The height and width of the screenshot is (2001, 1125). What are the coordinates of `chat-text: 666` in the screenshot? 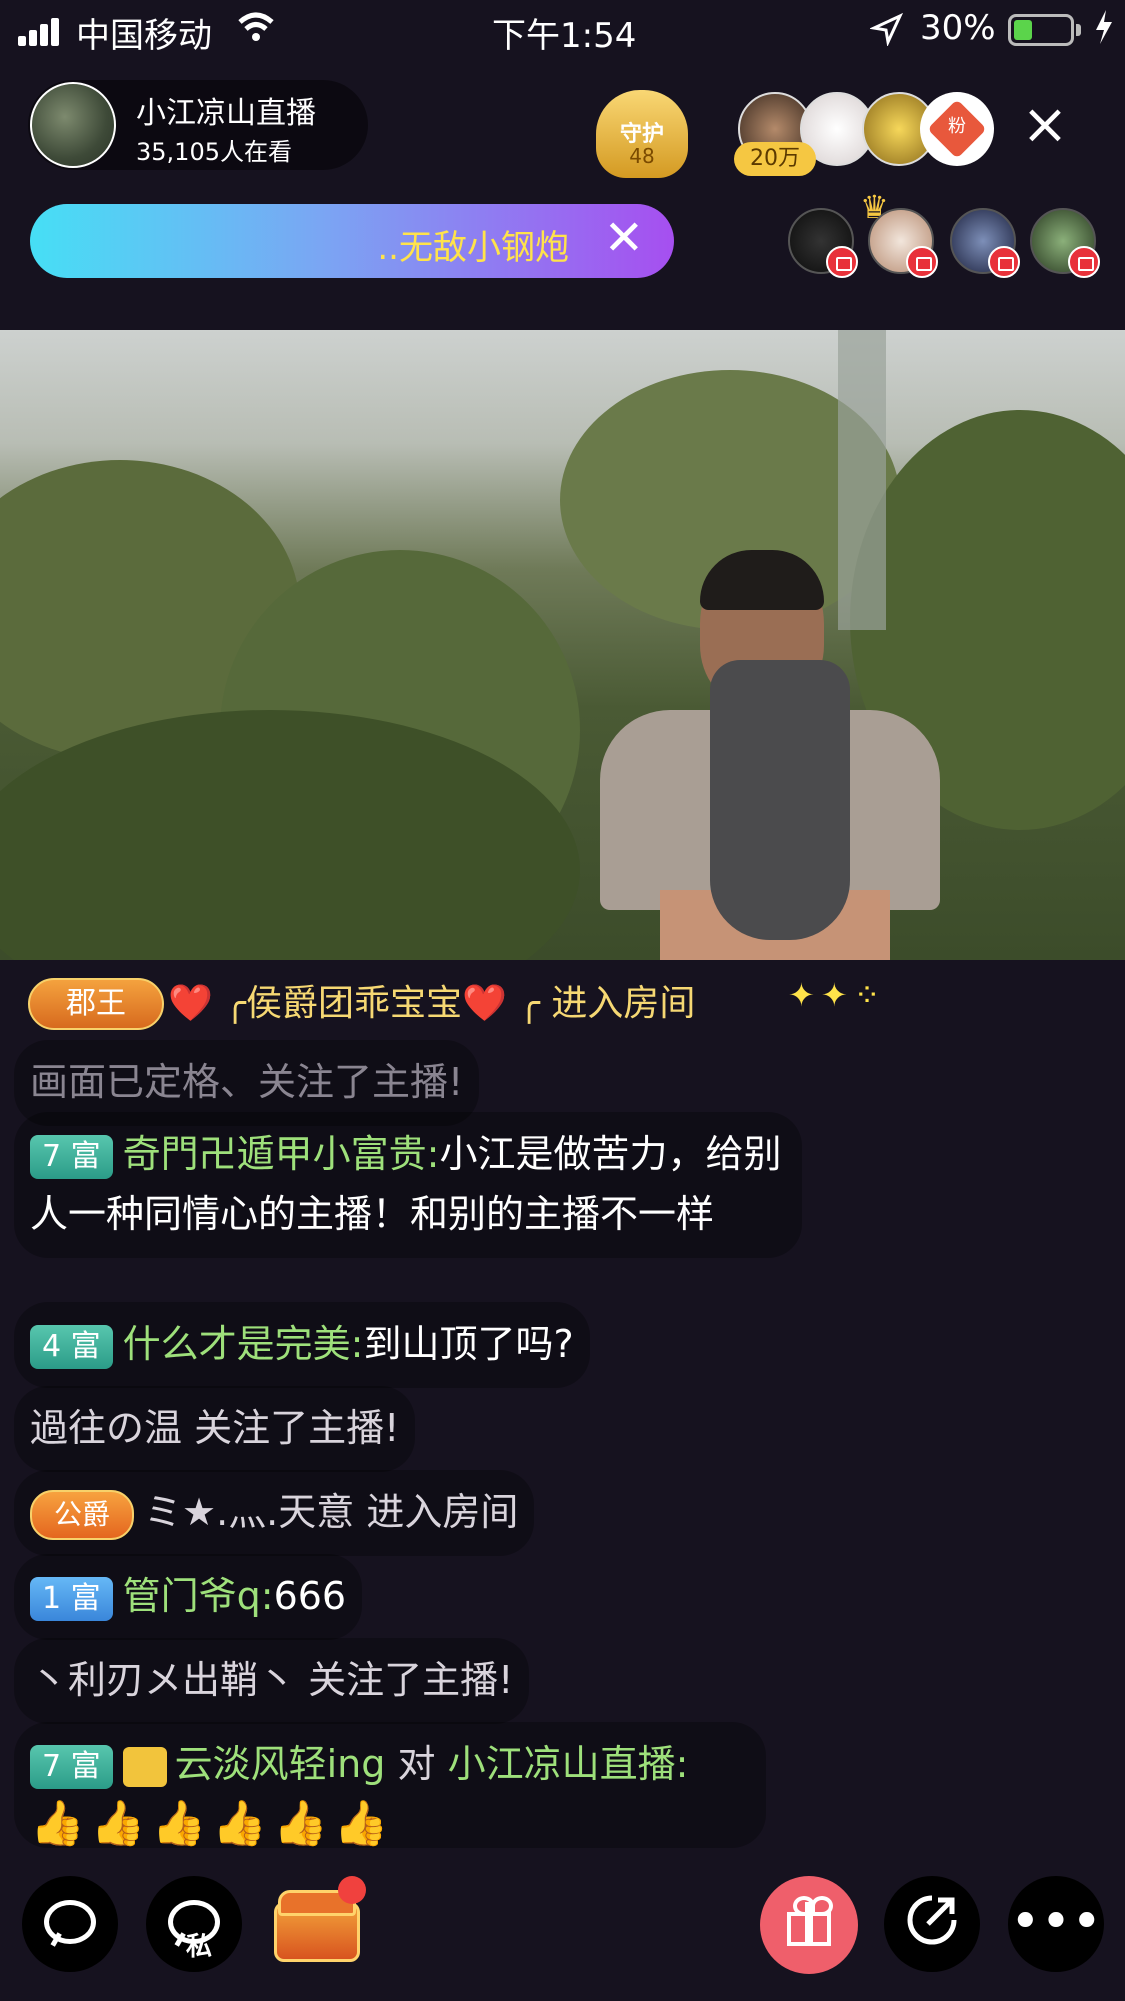 It's located at (310, 1596).